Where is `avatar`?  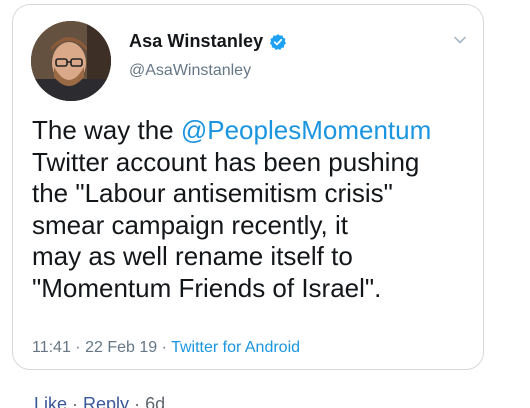
avatar is located at coordinates (71, 61).